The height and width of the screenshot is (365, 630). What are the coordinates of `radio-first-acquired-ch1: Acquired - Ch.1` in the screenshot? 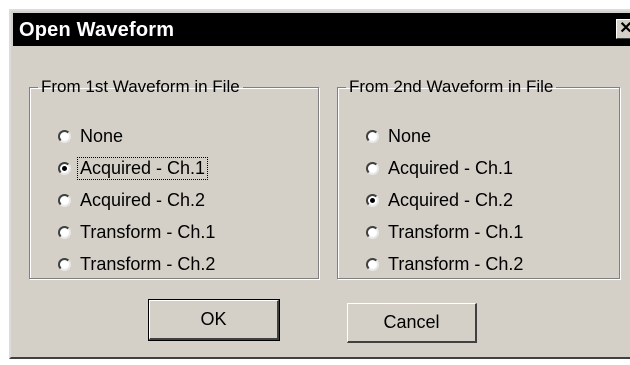 It's located at (133, 168).